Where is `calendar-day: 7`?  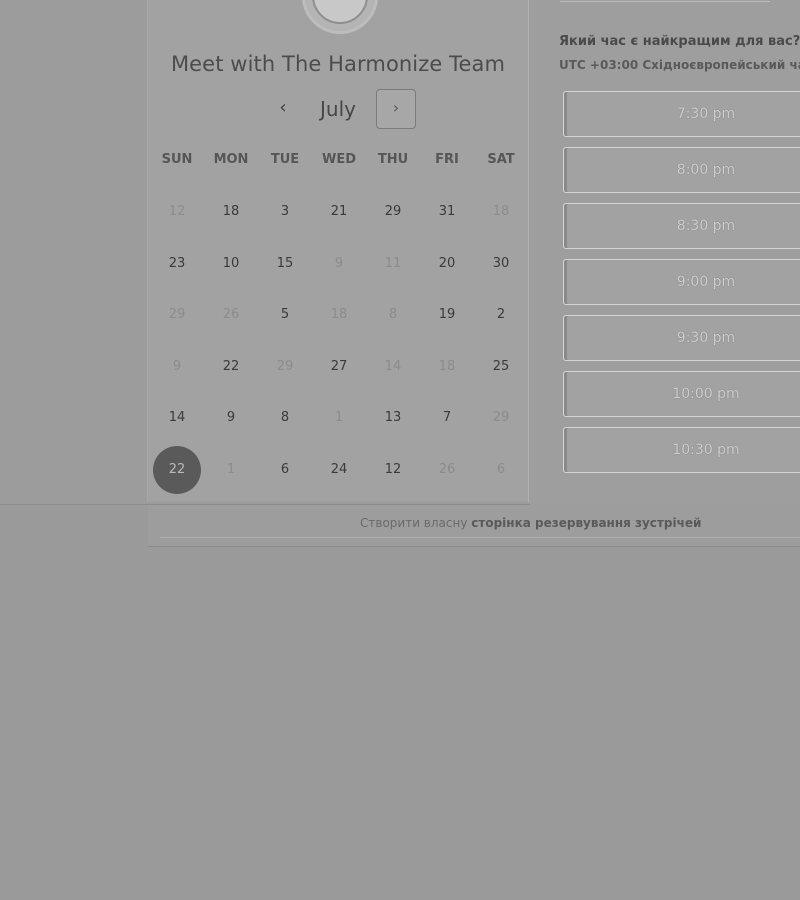 calendar-day: 7 is located at coordinates (447, 418).